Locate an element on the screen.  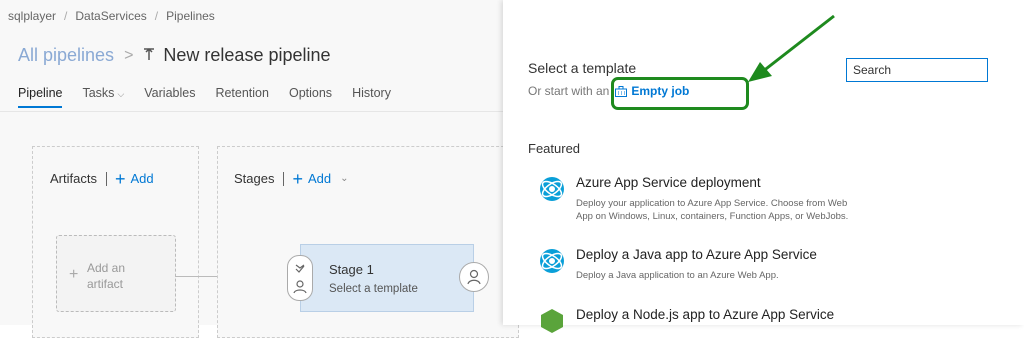
search-input is located at coordinates (917, 70).